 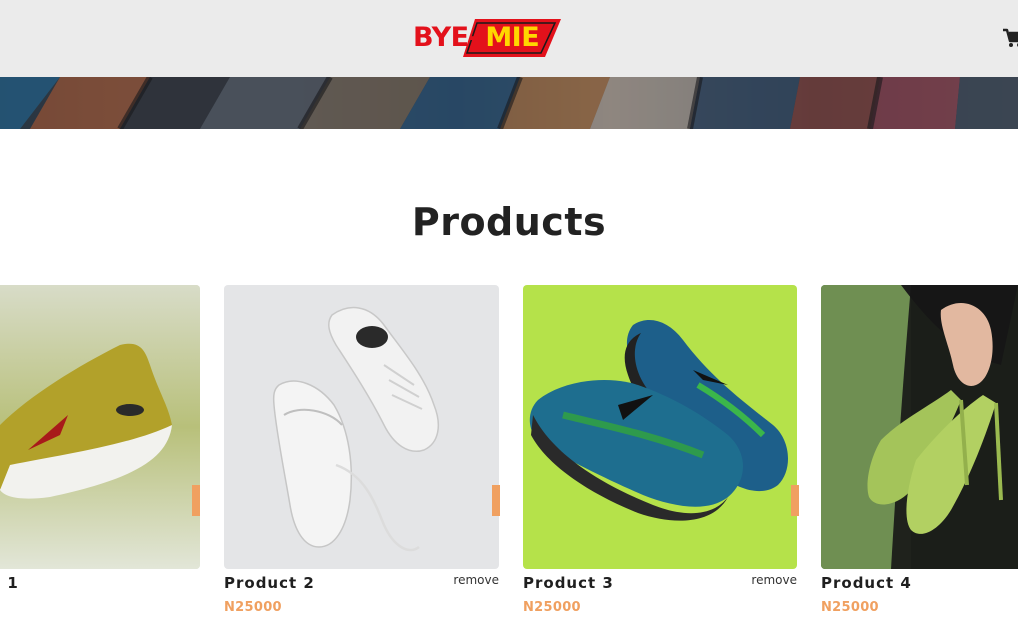 I want to click on brand-logo: BYE- MIE, so click(x=488, y=38).